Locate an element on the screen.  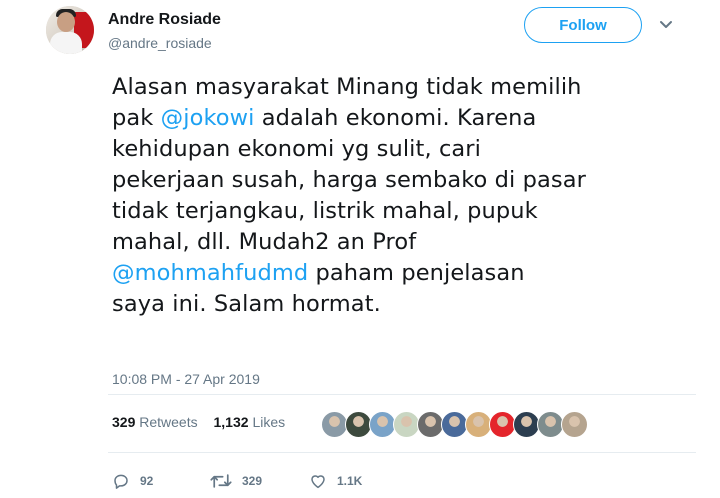
tweet-header: Andre Rosiade @andre_rosiade Follow is located at coordinates (366, 32).